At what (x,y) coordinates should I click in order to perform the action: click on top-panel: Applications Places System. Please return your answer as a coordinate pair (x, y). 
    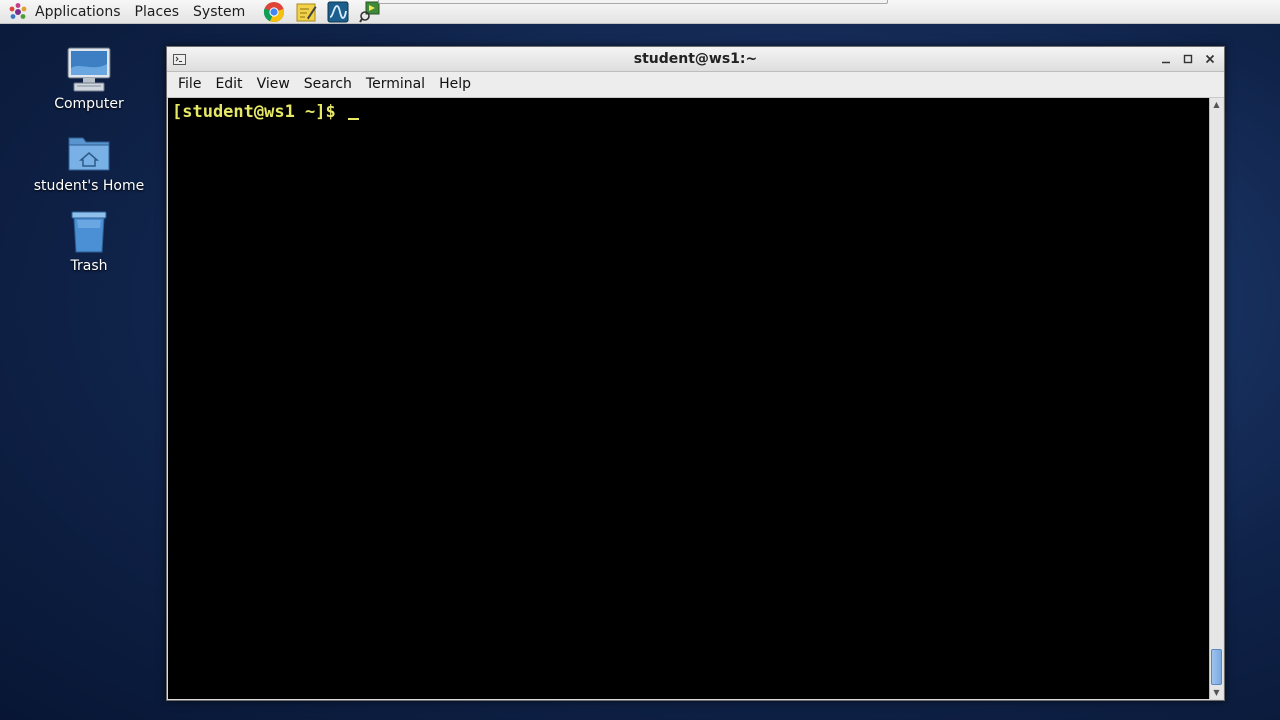
    Looking at the image, I should click on (640, 12).